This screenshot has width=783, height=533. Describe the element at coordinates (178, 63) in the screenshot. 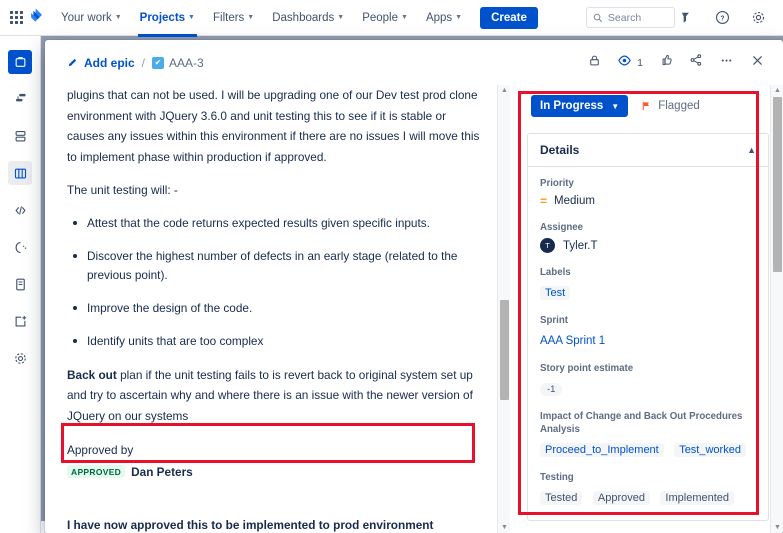

I see `breadcrumb-issue-key: ✔ AAA-3` at that location.